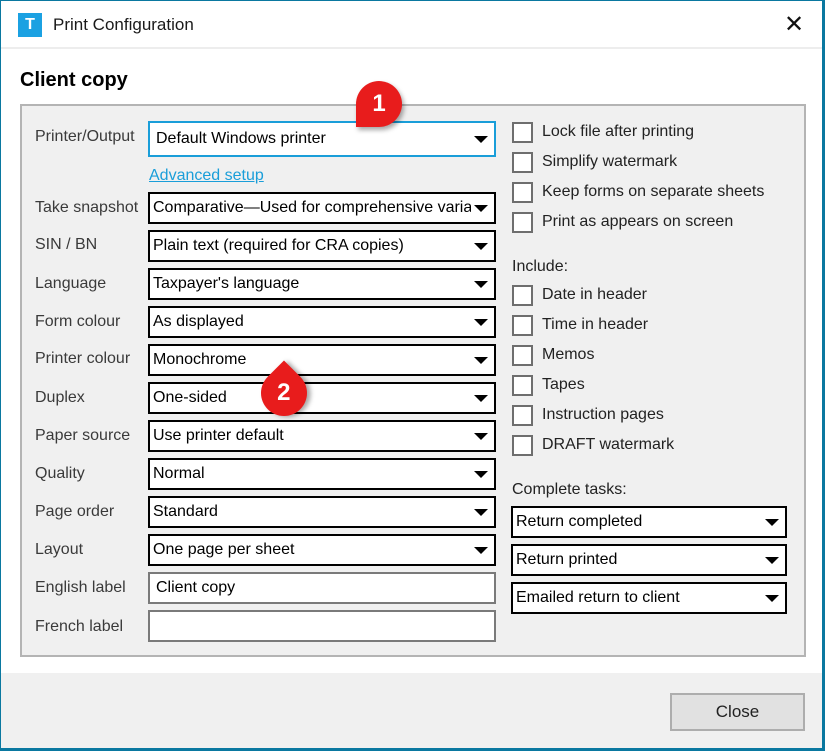 The width and height of the screenshot is (825, 751). Describe the element at coordinates (593, 445) in the screenshot. I see `draft-watermark-checkbox: DRAFT watermark` at that location.